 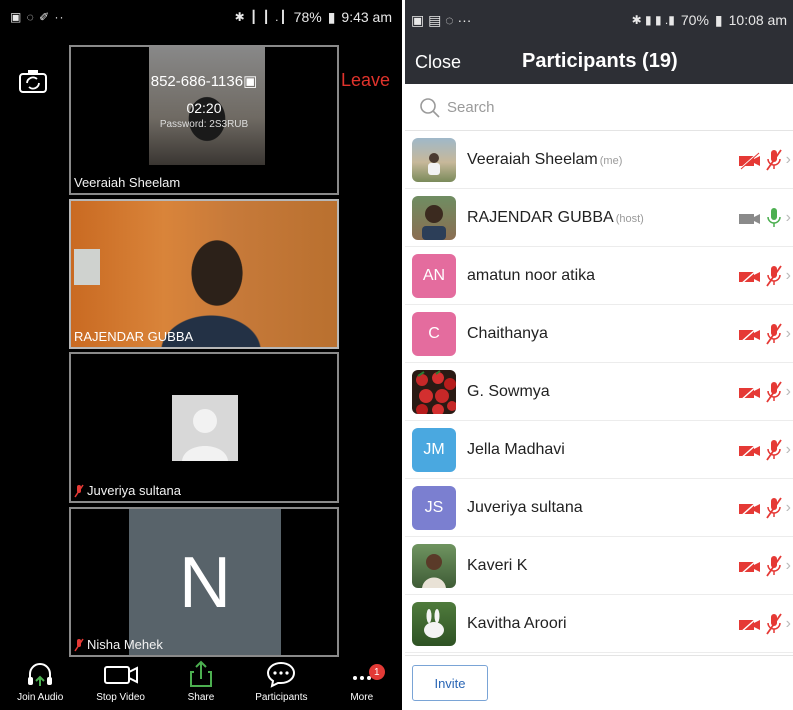 I want to click on share-icon, so click(x=200, y=673).